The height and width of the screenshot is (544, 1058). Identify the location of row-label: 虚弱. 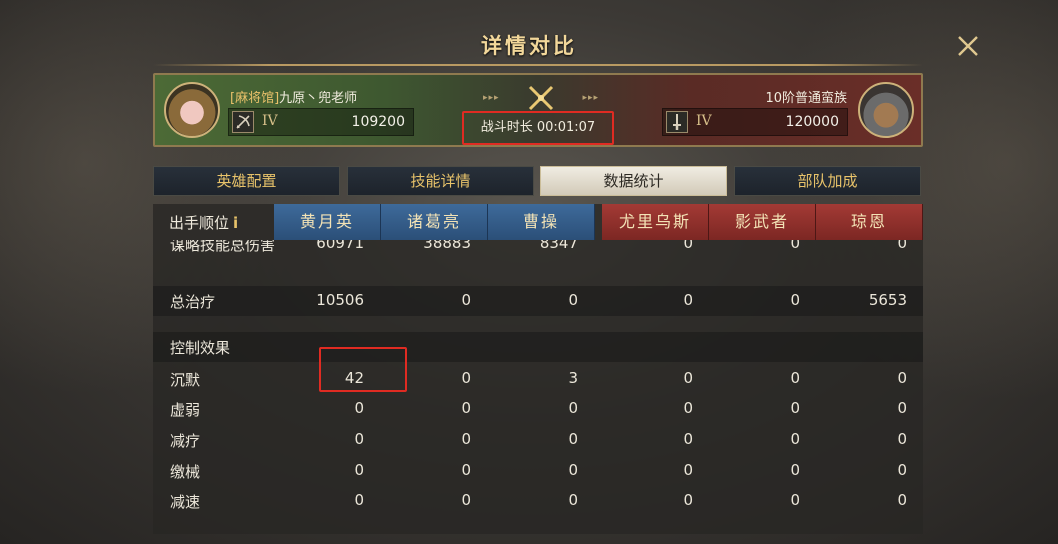
(185, 410).